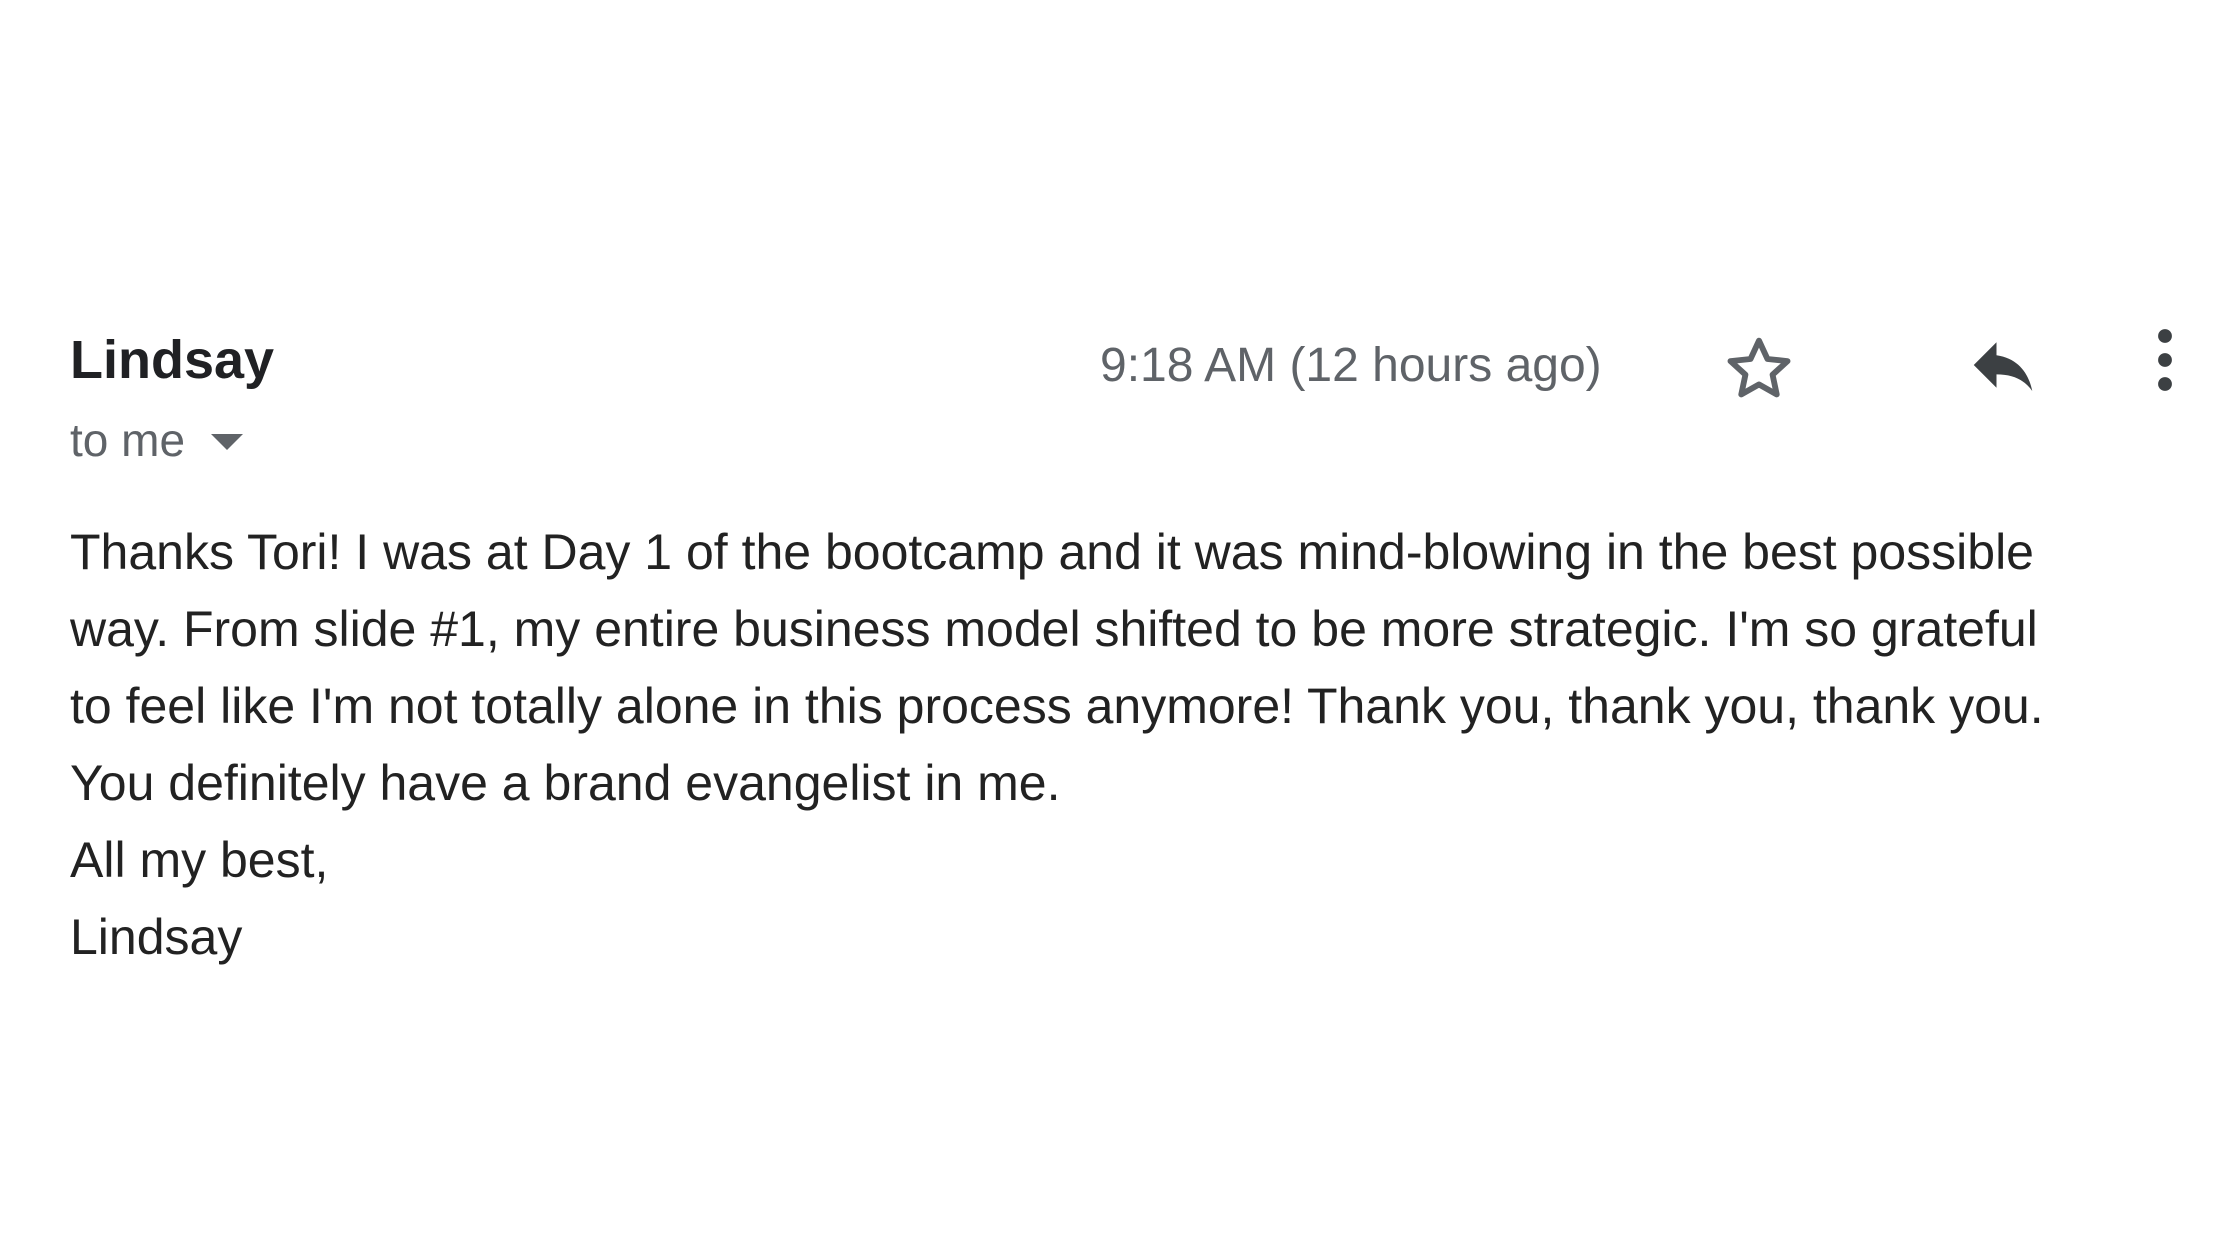  I want to click on more-vert-icon, so click(2165, 360).